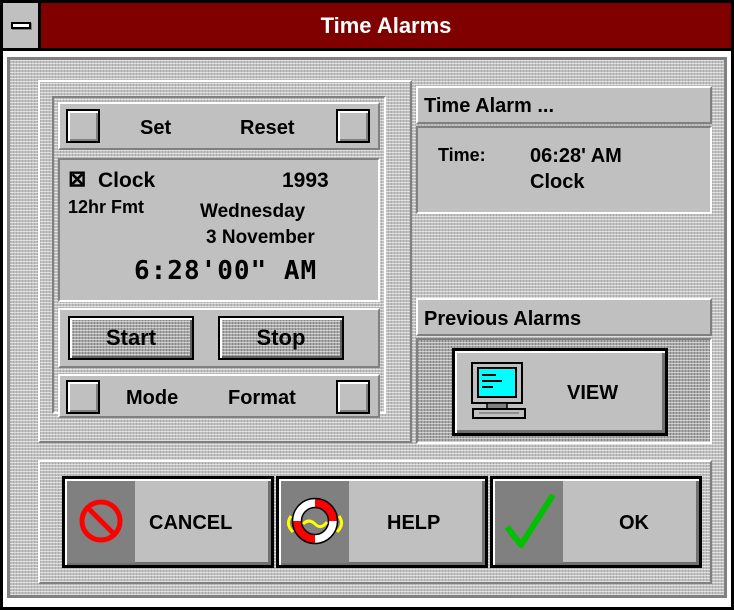  I want to click on weekday-value: Wednesday, so click(253, 211).